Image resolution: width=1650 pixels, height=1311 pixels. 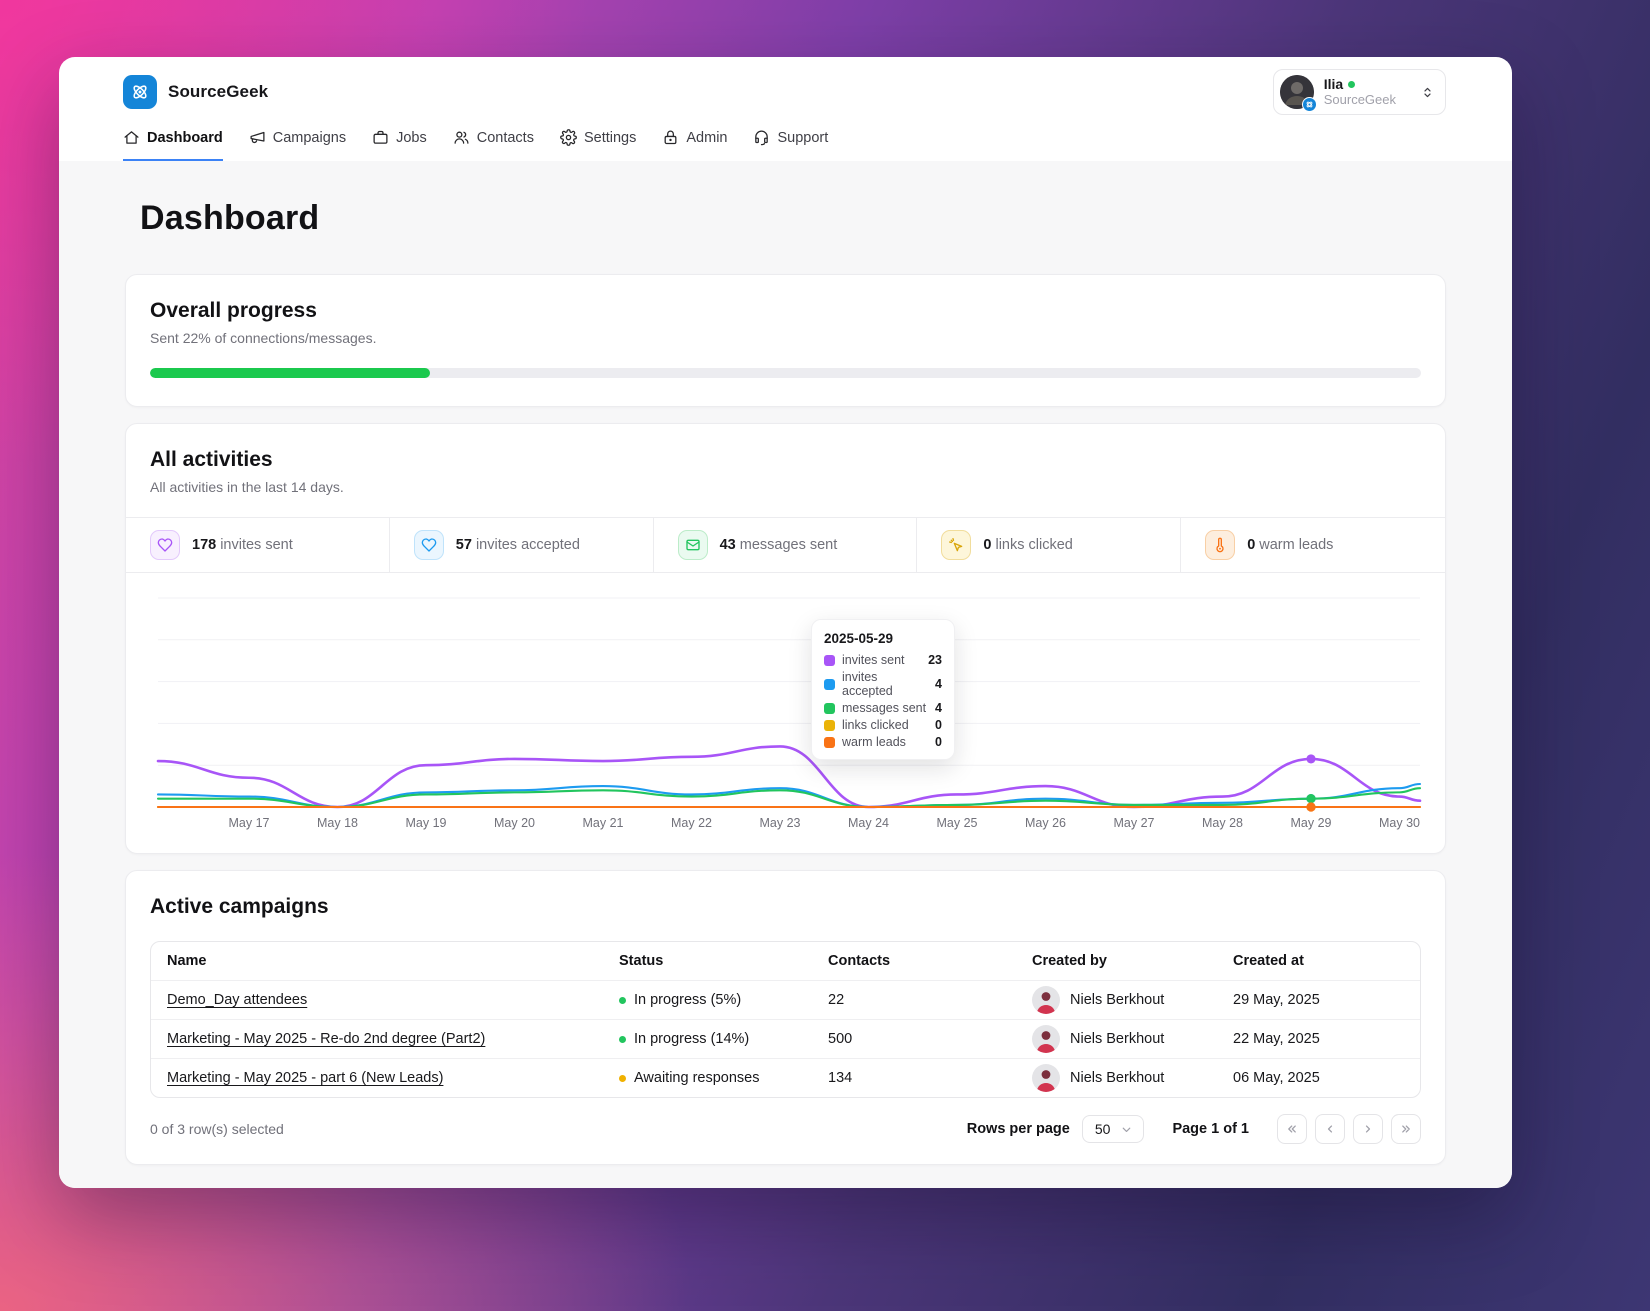 What do you see at coordinates (1309, 104) in the screenshot?
I see `user-org-badge-icon` at bounding box center [1309, 104].